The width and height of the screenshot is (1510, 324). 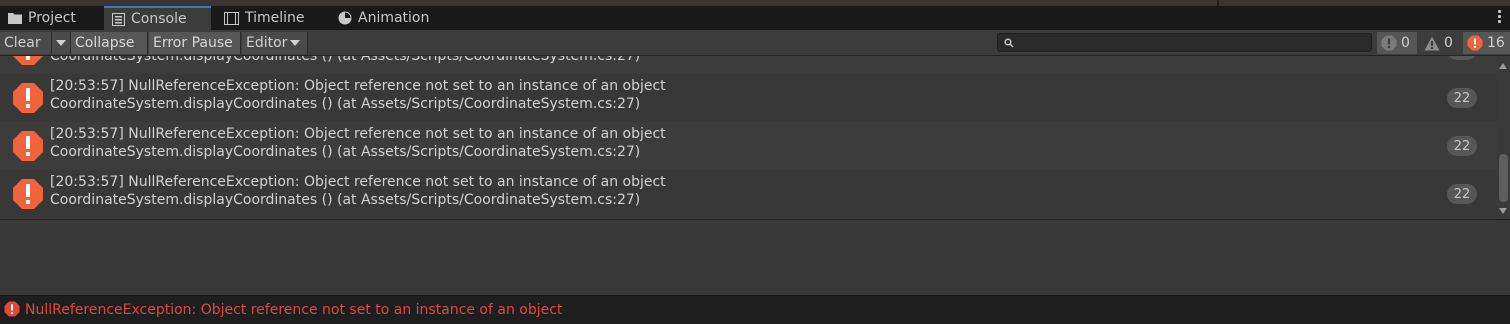 What do you see at coordinates (394, 18) in the screenshot?
I see `tab-animation-label: Animation` at bounding box center [394, 18].